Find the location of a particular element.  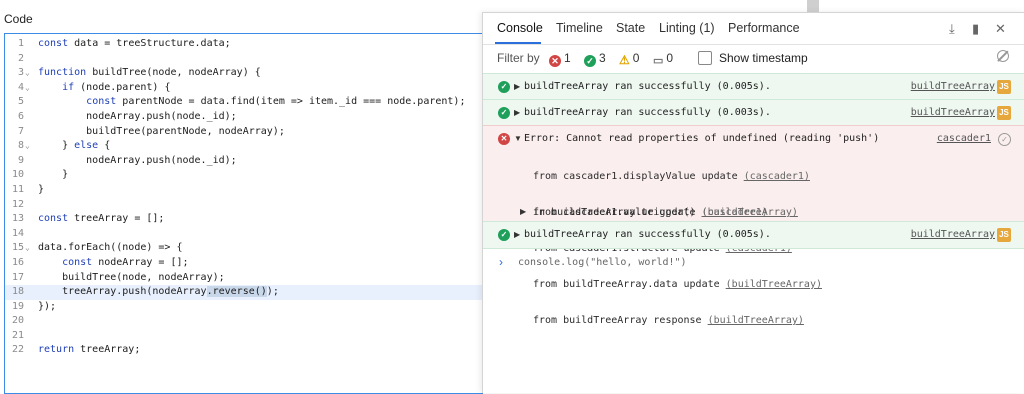

code-text: } else { is located at coordinates (74, 146).